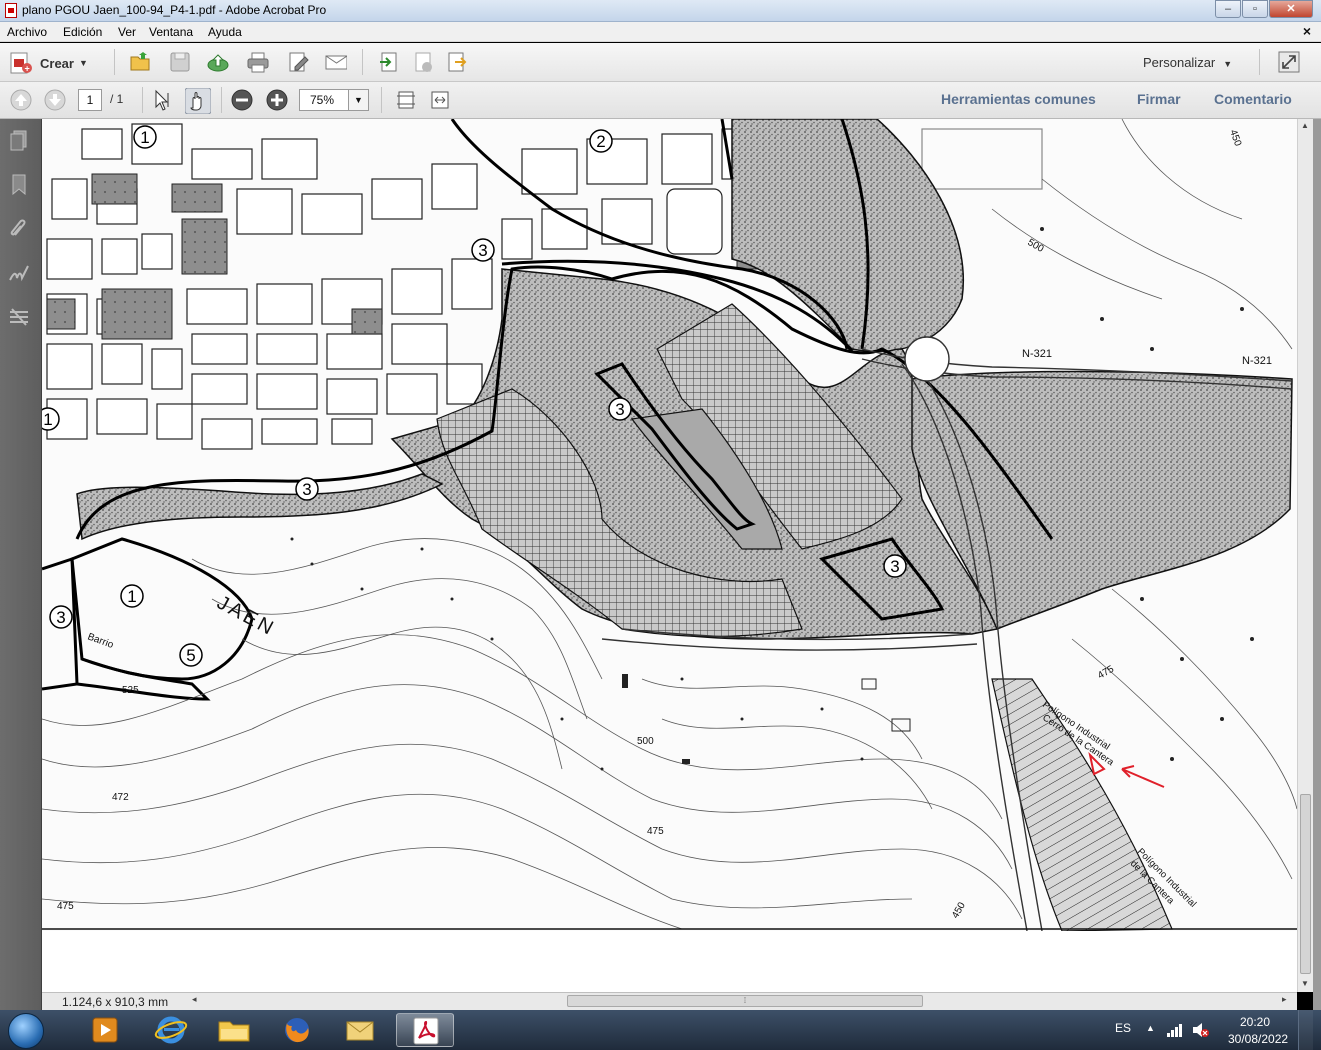 This screenshot has width=1321, height=1050. Describe the element at coordinates (1253, 99) in the screenshot. I see `comment-panel-link: Comentario` at that location.